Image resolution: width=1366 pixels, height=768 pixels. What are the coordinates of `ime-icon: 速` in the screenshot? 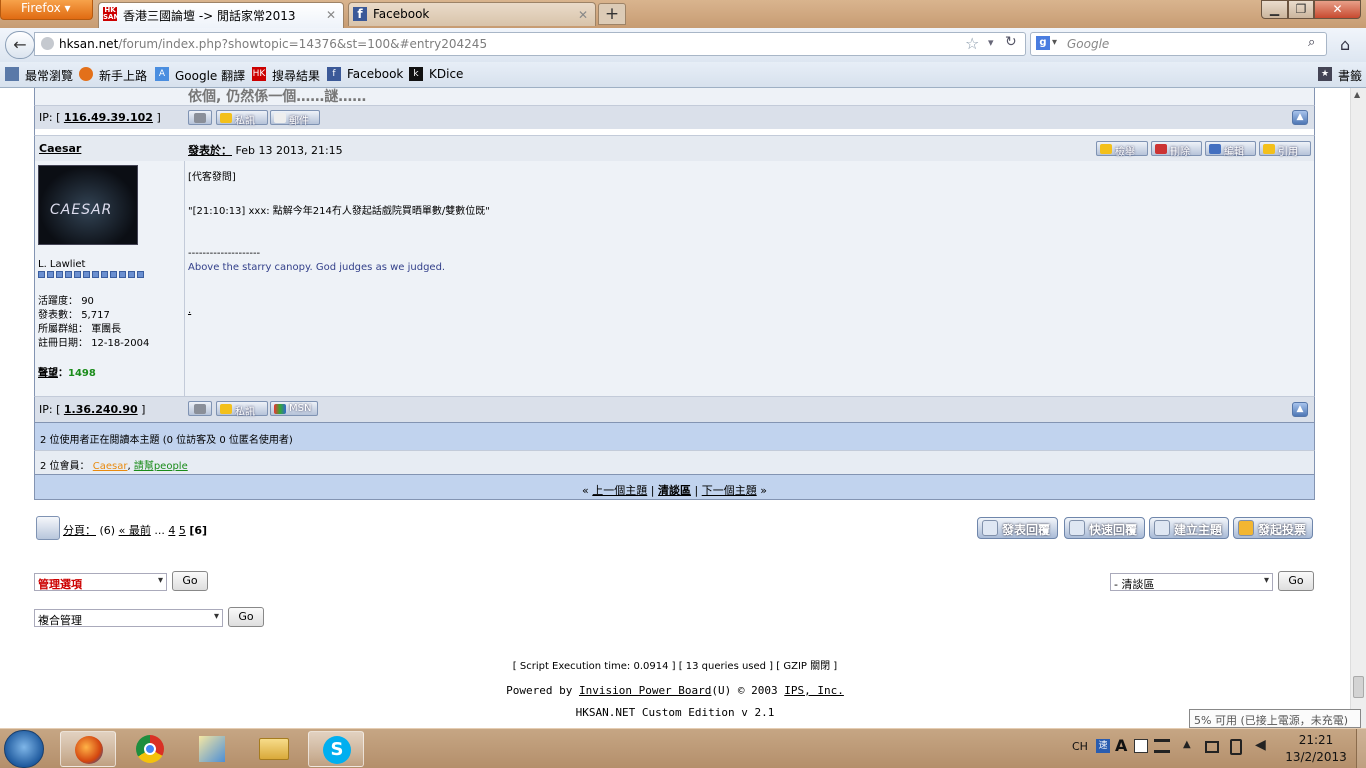 It's located at (1103, 746).